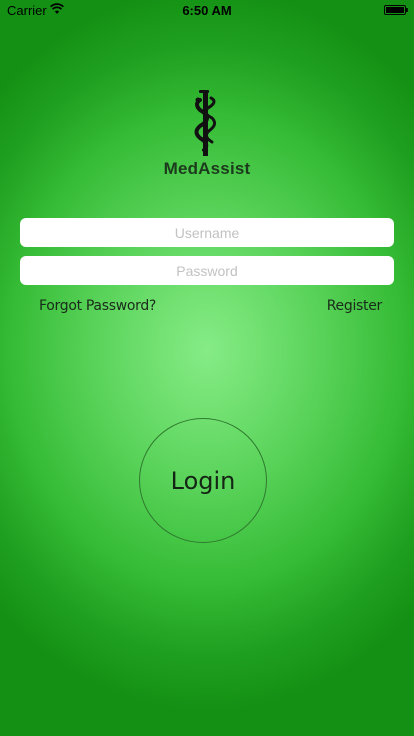  I want to click on status-bar: Carrier 6:50 AM, so click(207, 10).